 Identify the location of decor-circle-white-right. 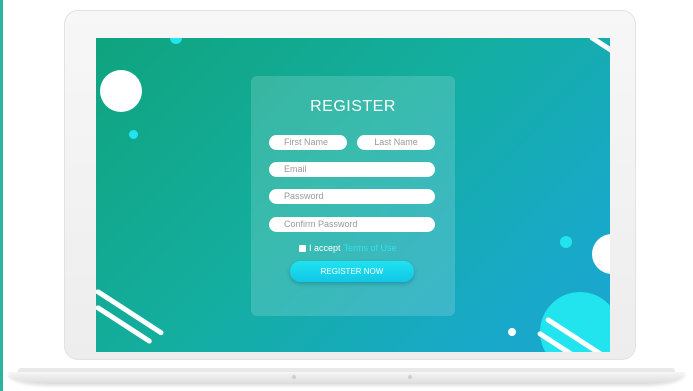
(601, 254).